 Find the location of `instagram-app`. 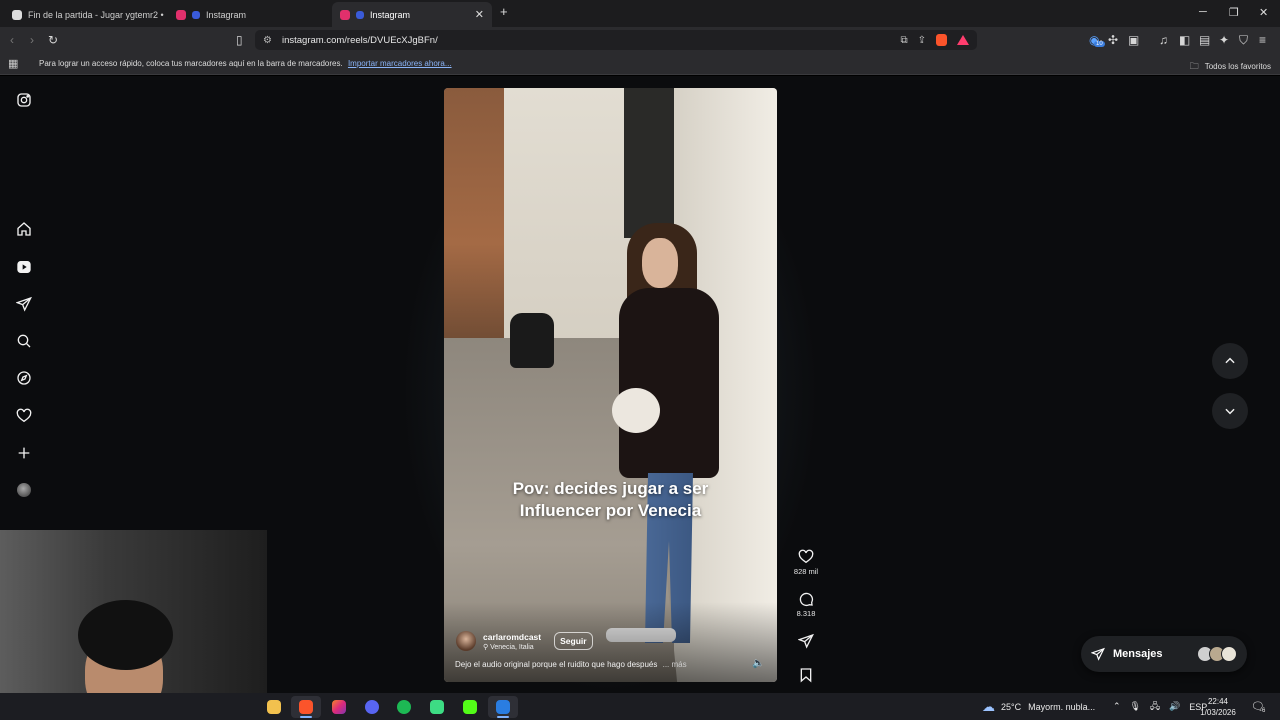

instagram-app is located at coordinates (339, 707).